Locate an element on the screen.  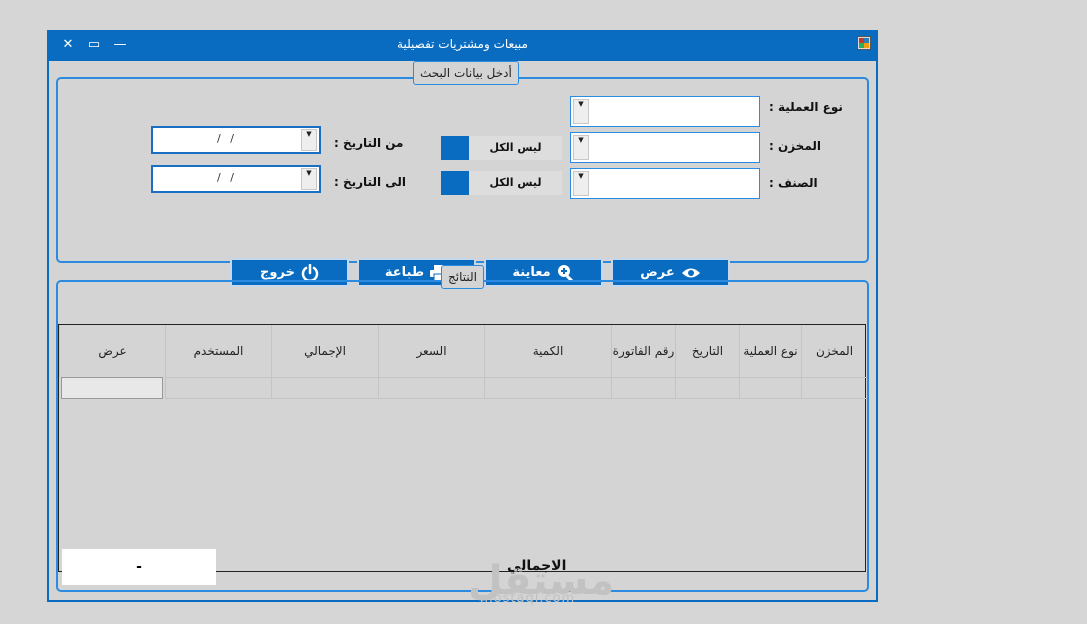
window-title: مبيعات ومشتريات تفصيلية is located at coordinates (462, 44).